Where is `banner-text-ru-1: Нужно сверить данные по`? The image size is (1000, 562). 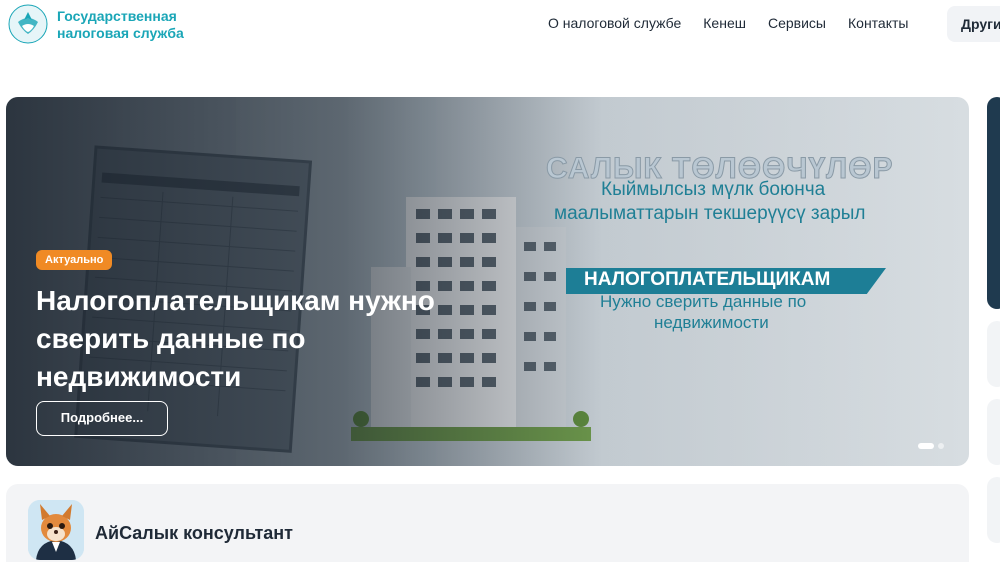
banner-text-ru-1: Нужно сверить данные по is located at coordinates (703, 301).